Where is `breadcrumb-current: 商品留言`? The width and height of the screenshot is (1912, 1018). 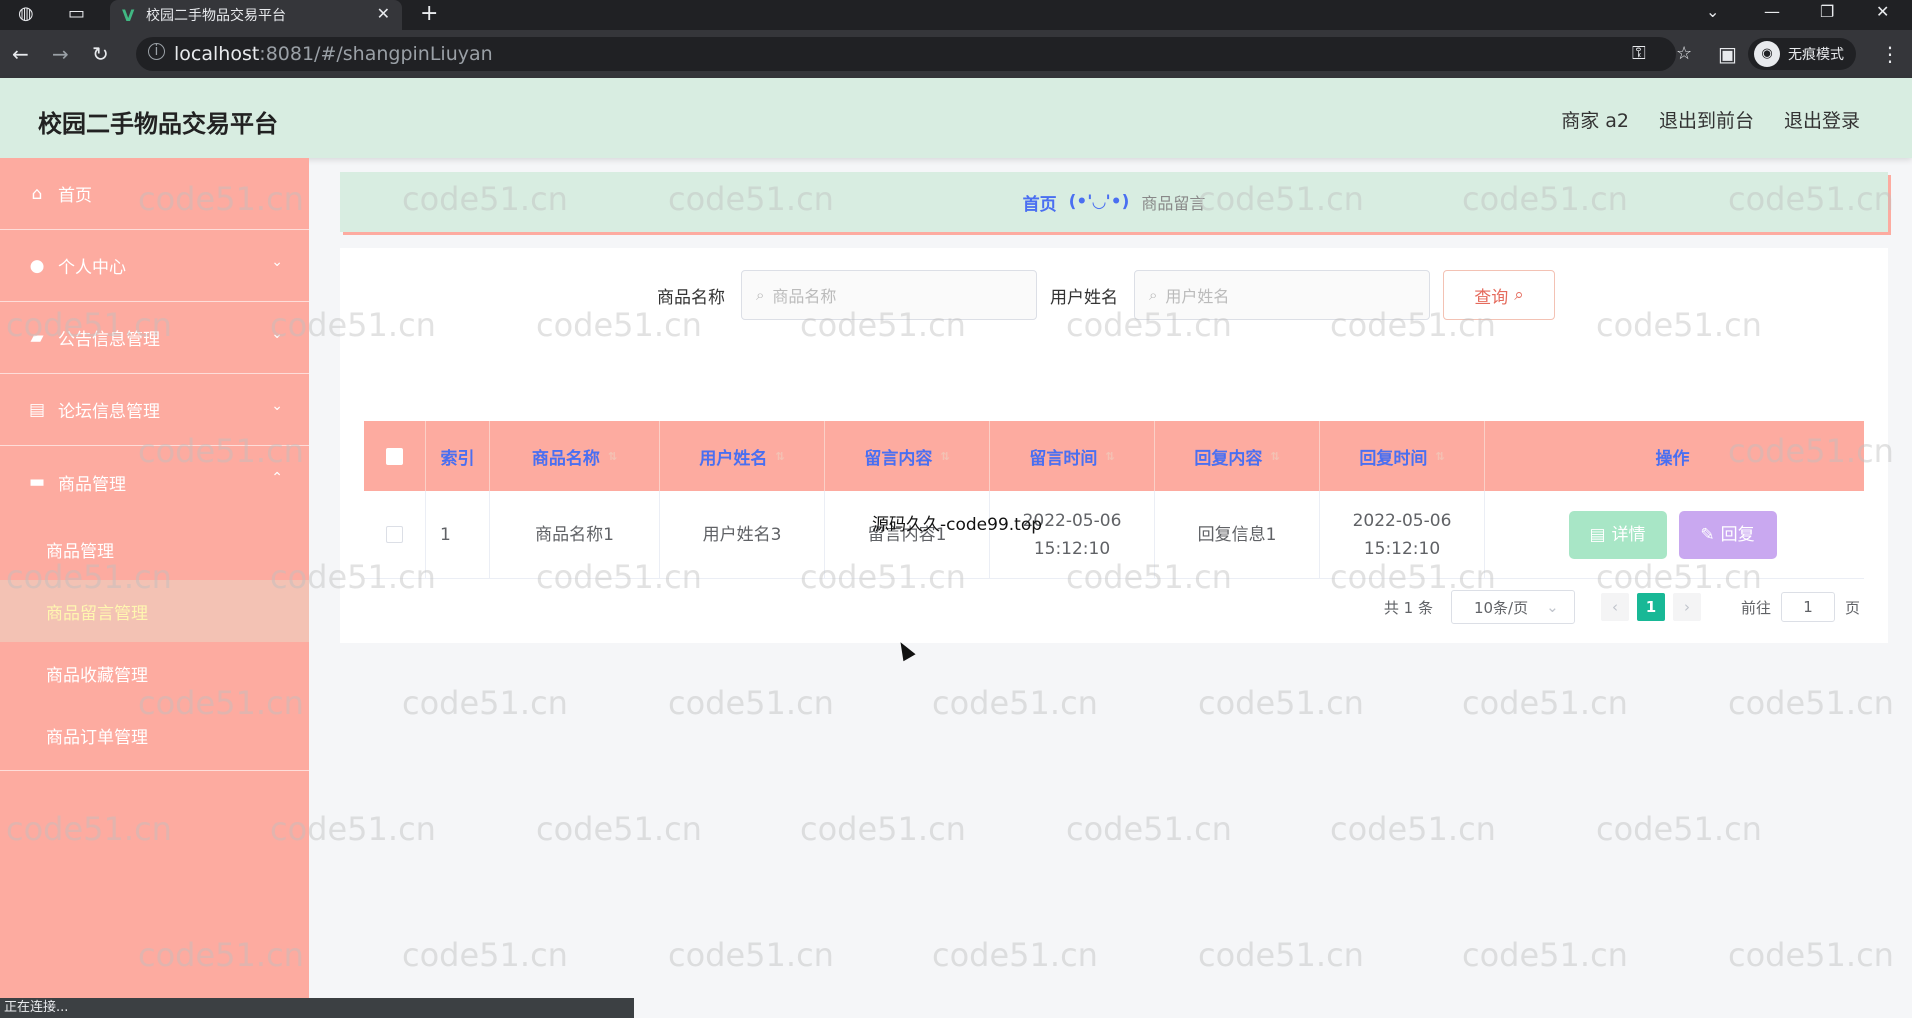
breadcrumb-current: 商品留言 is located at coordinates (1173, 203).